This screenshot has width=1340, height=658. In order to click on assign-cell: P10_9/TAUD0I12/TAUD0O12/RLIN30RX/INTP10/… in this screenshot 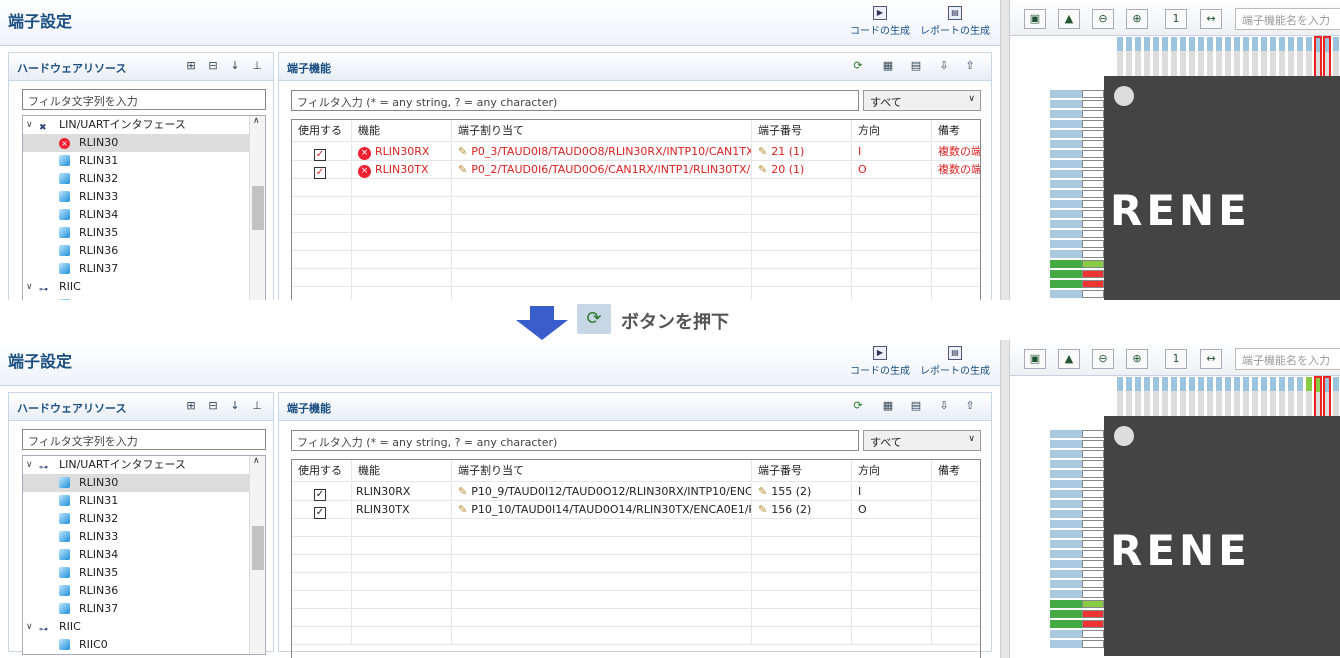, I will do `click(611, 491)`.